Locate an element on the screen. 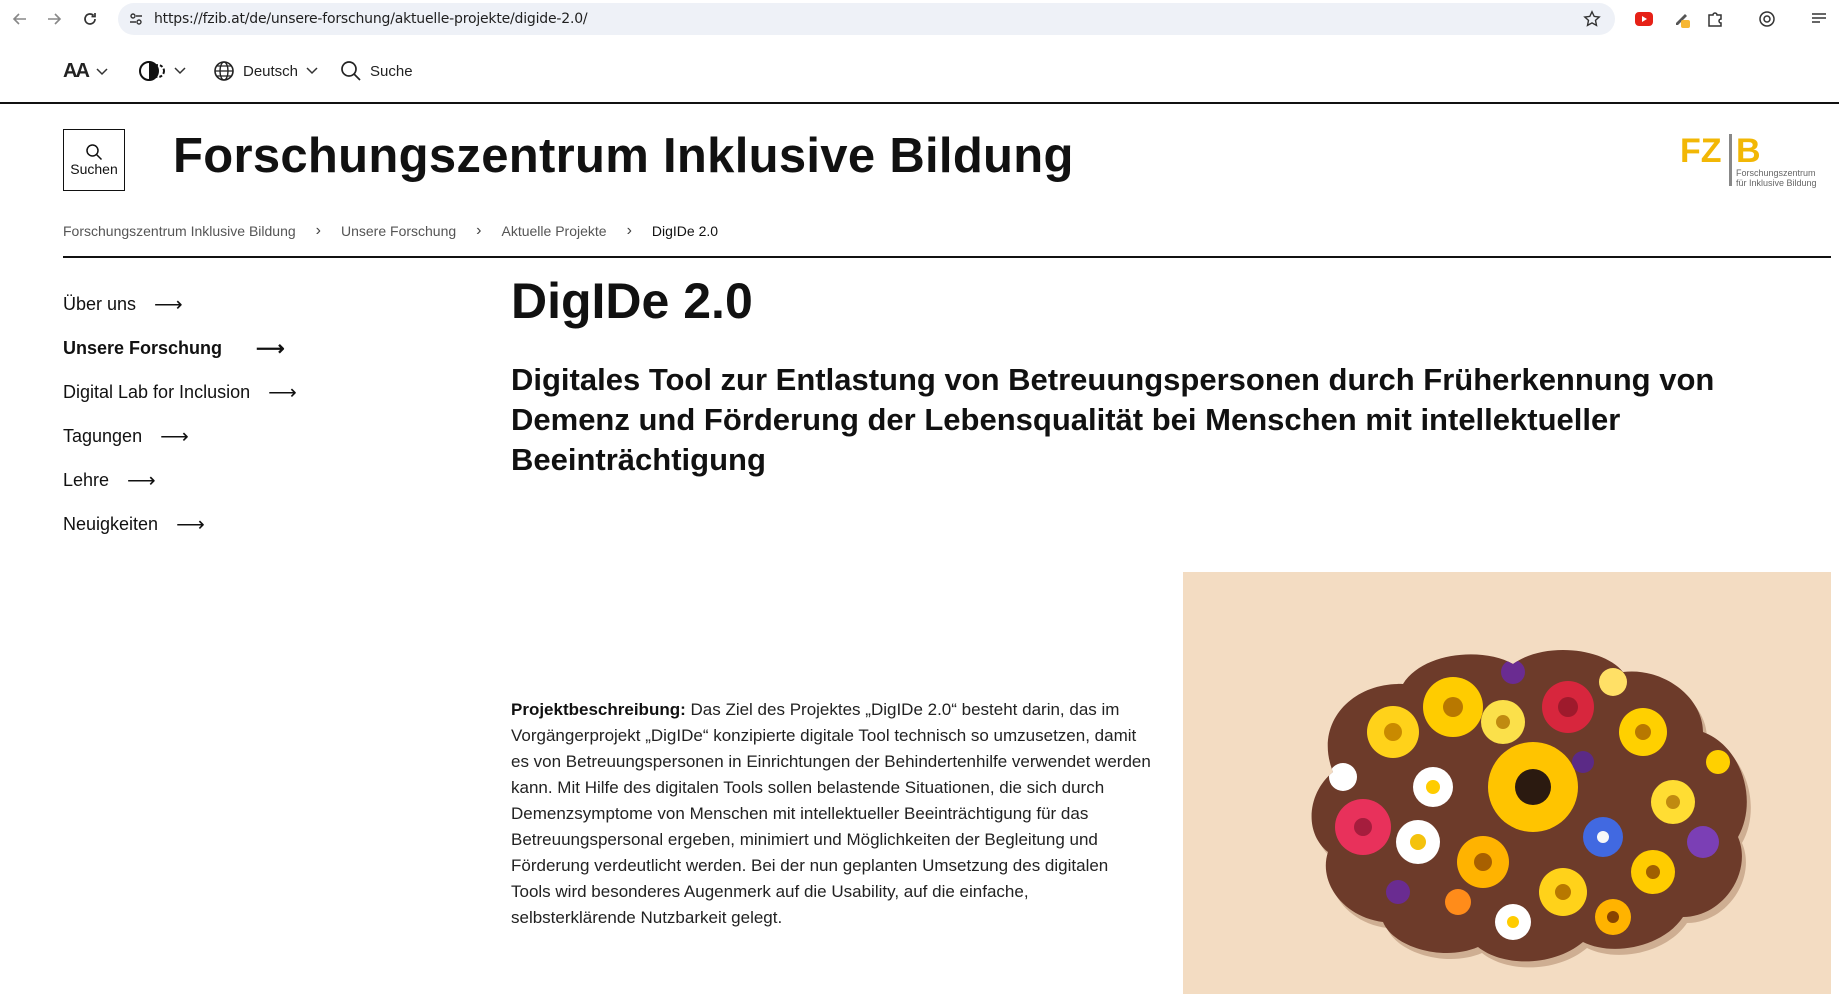 The height and width of the screenshot is (994, 1839). globe-icon is located at coordinates (224, 71).